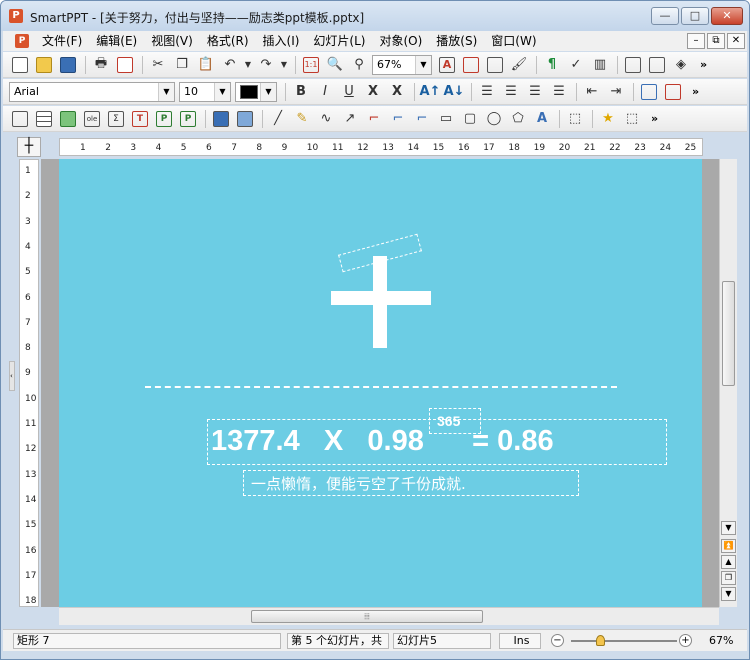 Image resolution: width=750 pixels, height=660 pixels. I want to click on page-frame-icon: P, so click(164, 119).